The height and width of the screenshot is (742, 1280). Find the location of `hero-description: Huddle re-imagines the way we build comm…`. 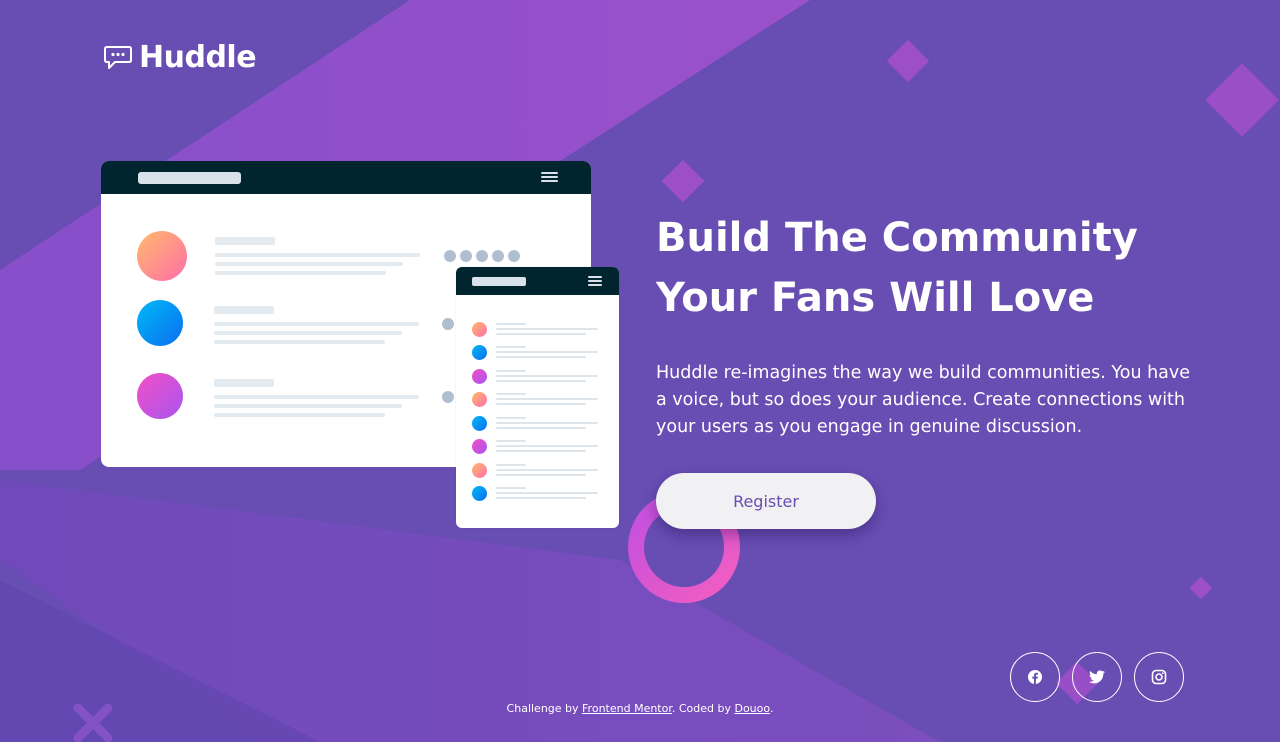

hero-description: Huddle re-imagines the way we build comm… is located at coordinates (923, 400).